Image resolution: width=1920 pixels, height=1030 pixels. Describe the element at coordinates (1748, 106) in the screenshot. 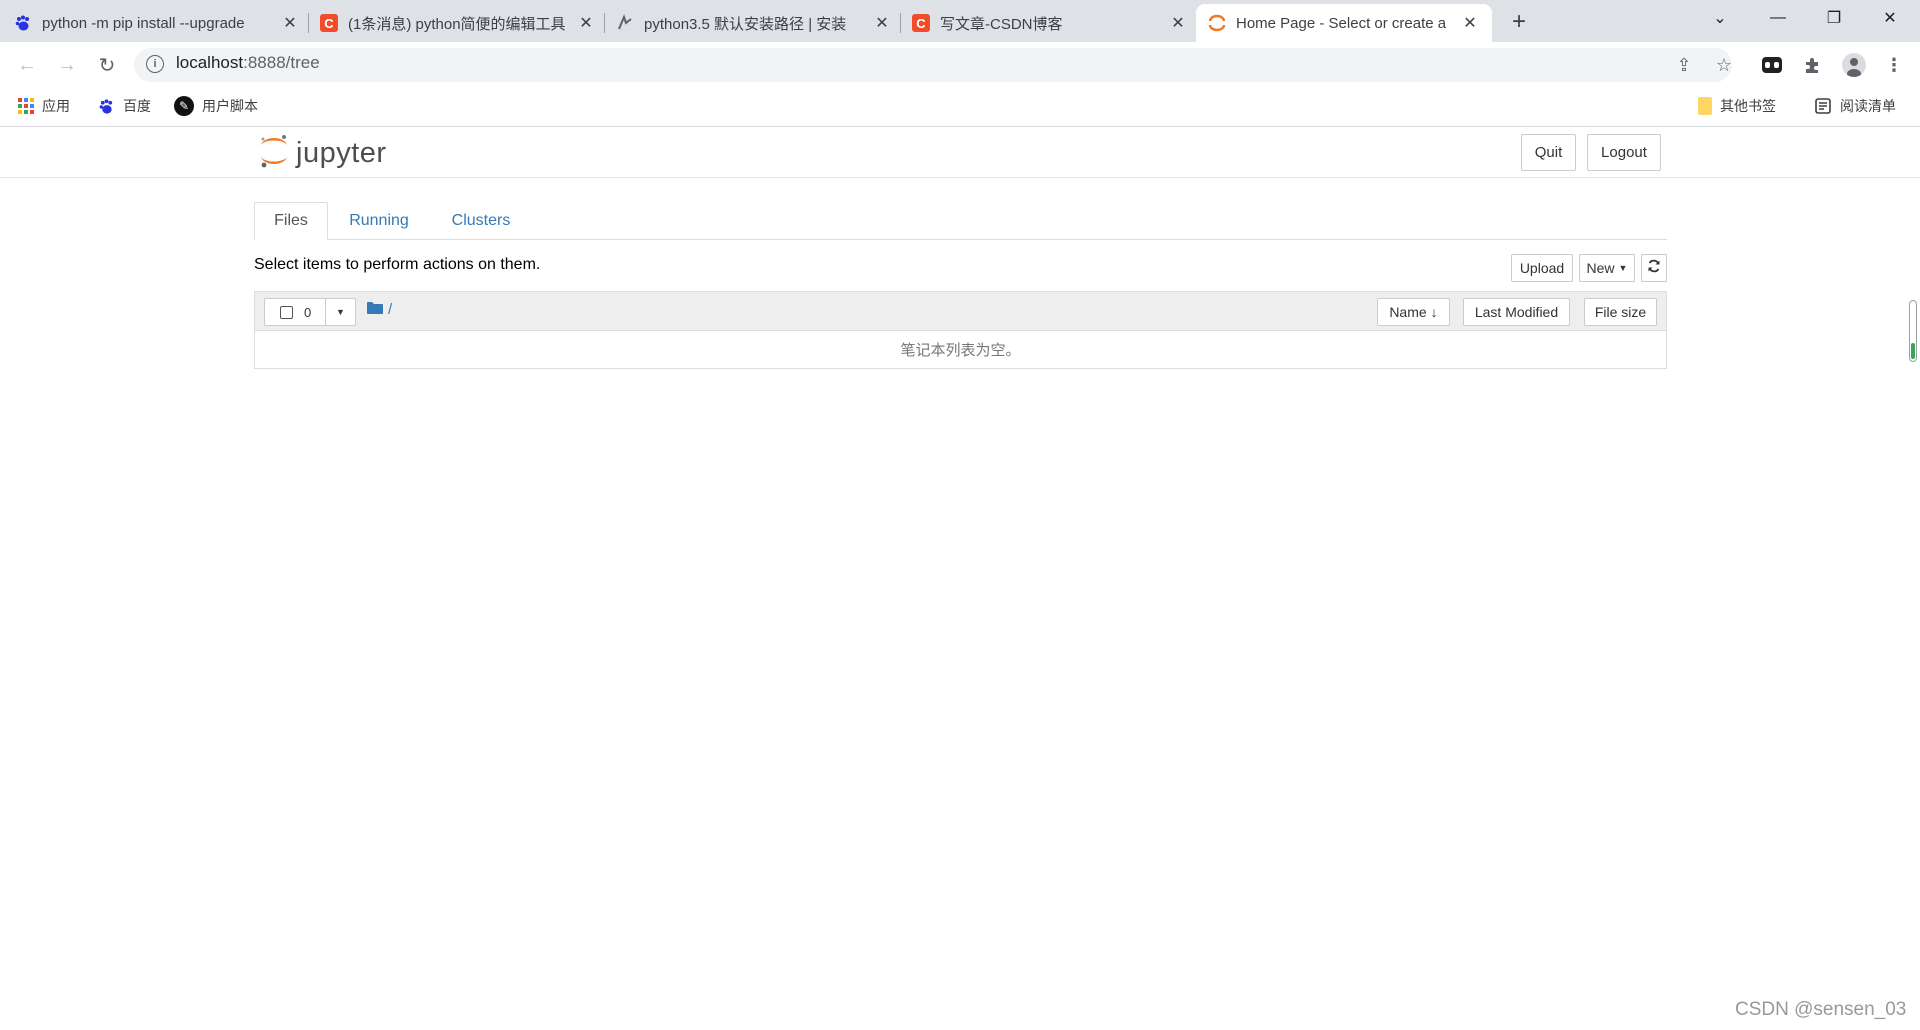

I see `other-bookmarks-label: 其他书签` at that location.